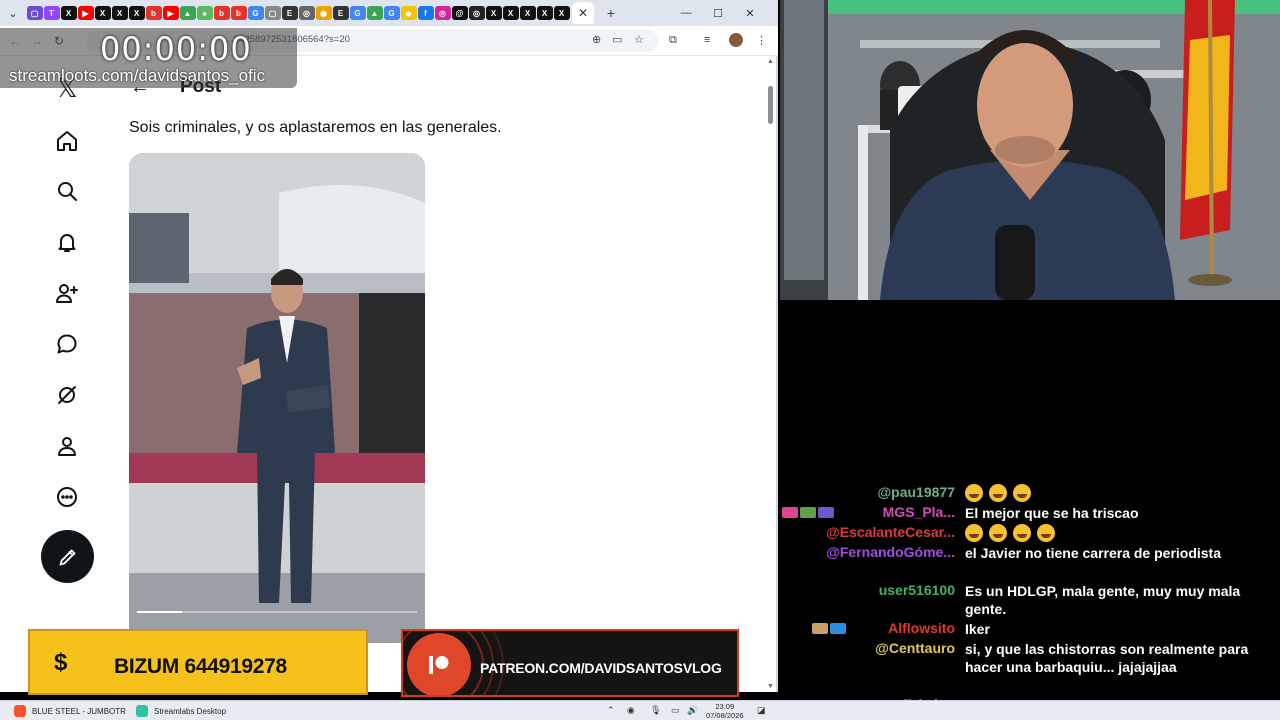  I want to click on patreon-banner: PATREON.COM/DAVIDSANTOSVLOG, so click(570, 663).